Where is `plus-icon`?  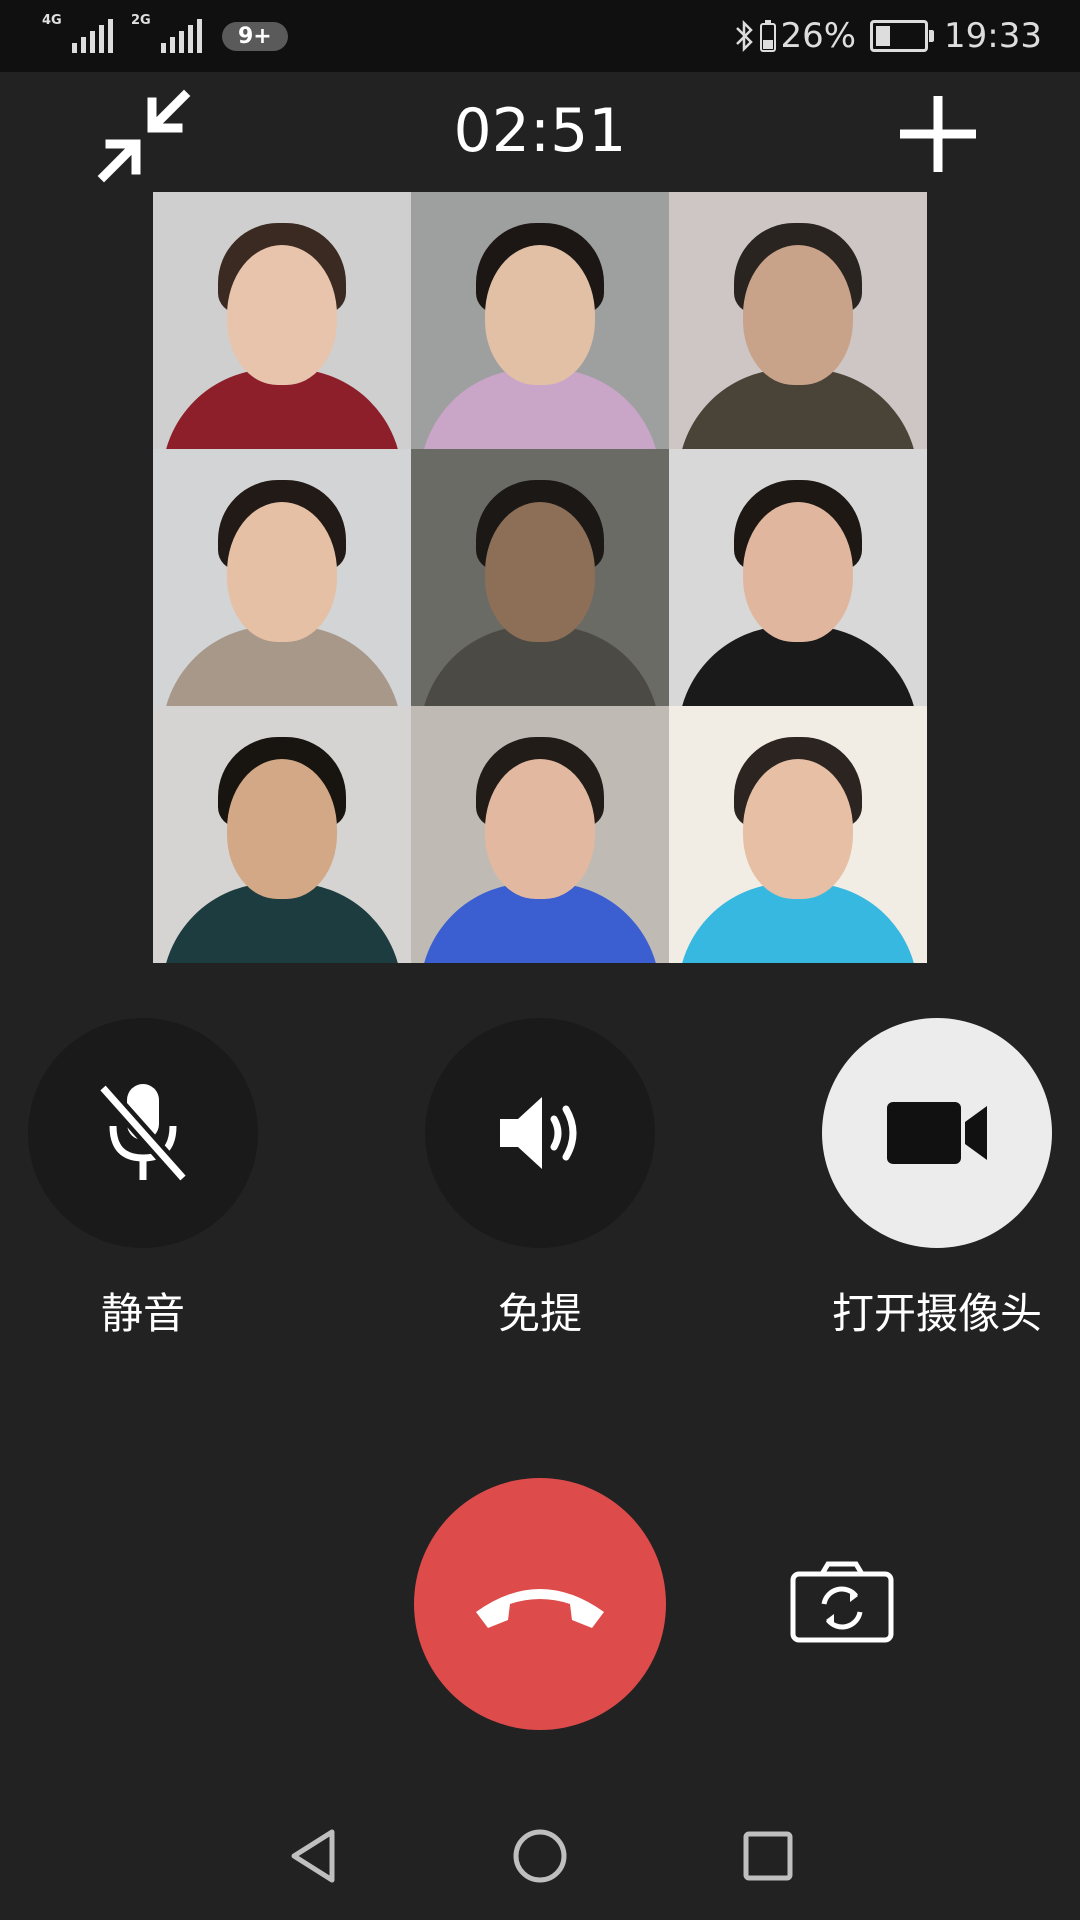
plus-icon is located at coordinates (938, 134).